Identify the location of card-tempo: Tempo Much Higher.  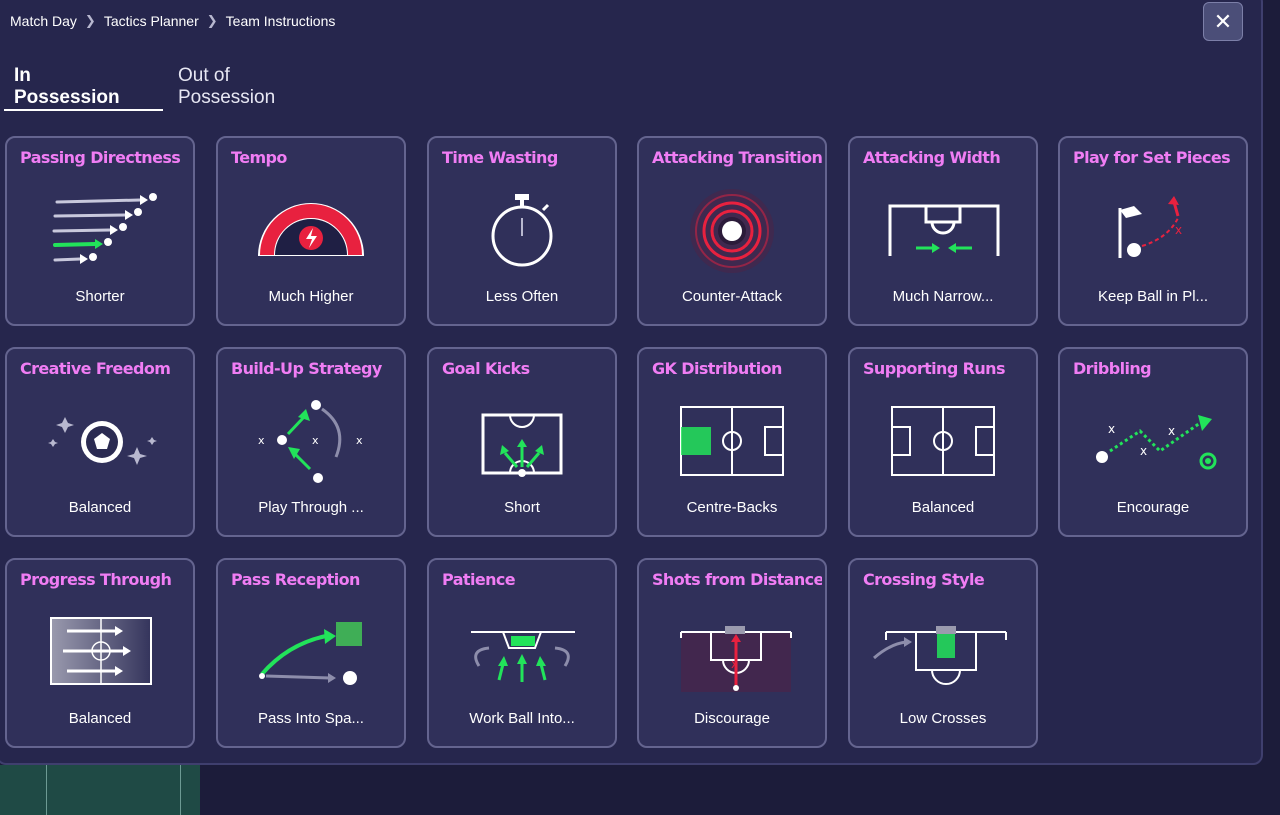
(311, 231).